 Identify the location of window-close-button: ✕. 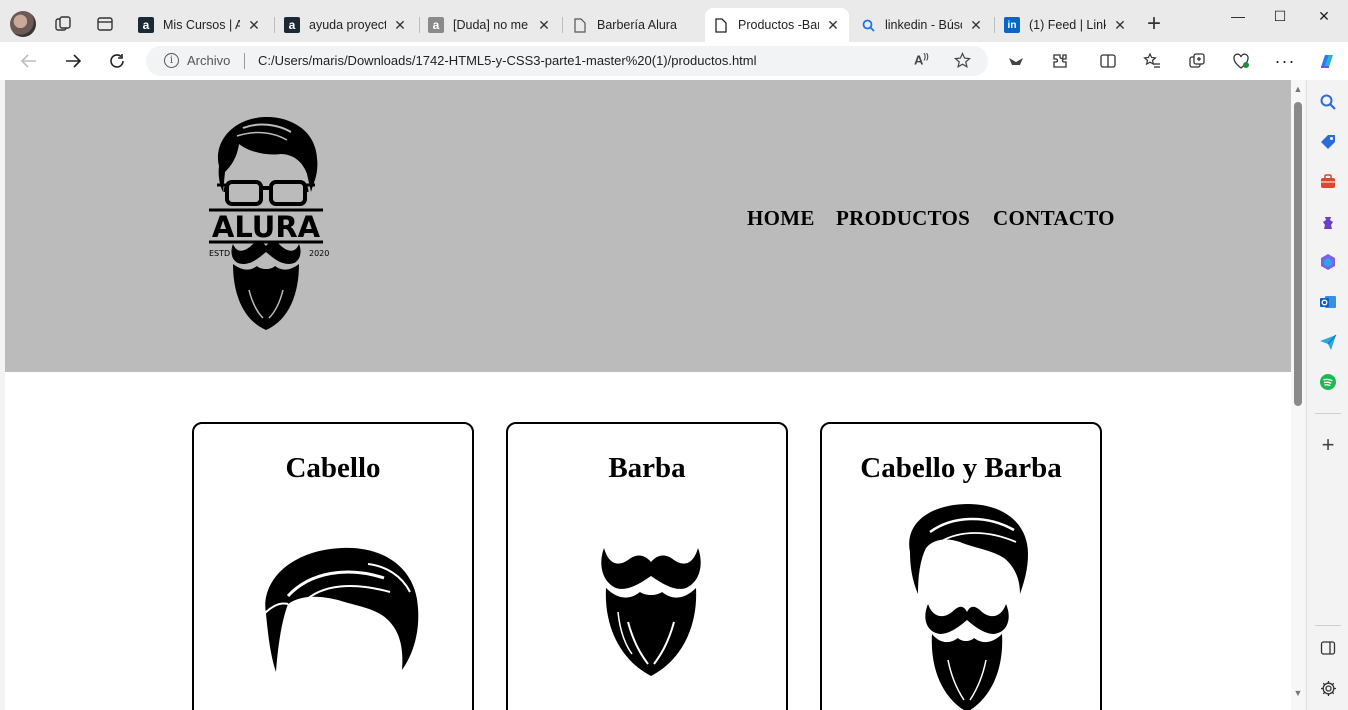
(1324, 16).